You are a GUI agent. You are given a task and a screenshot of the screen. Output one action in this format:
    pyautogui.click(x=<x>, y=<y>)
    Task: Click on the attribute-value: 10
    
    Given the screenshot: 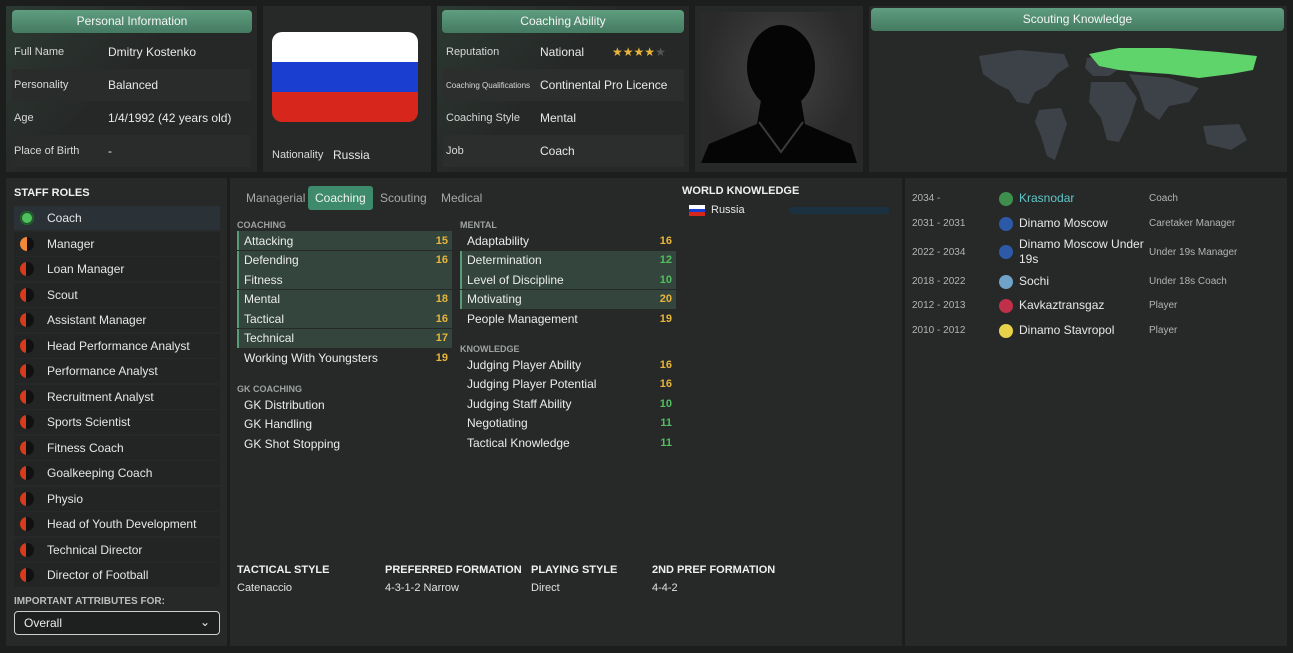 What is the action you would take?
    pyautogui.click(x=665, y=279)
    